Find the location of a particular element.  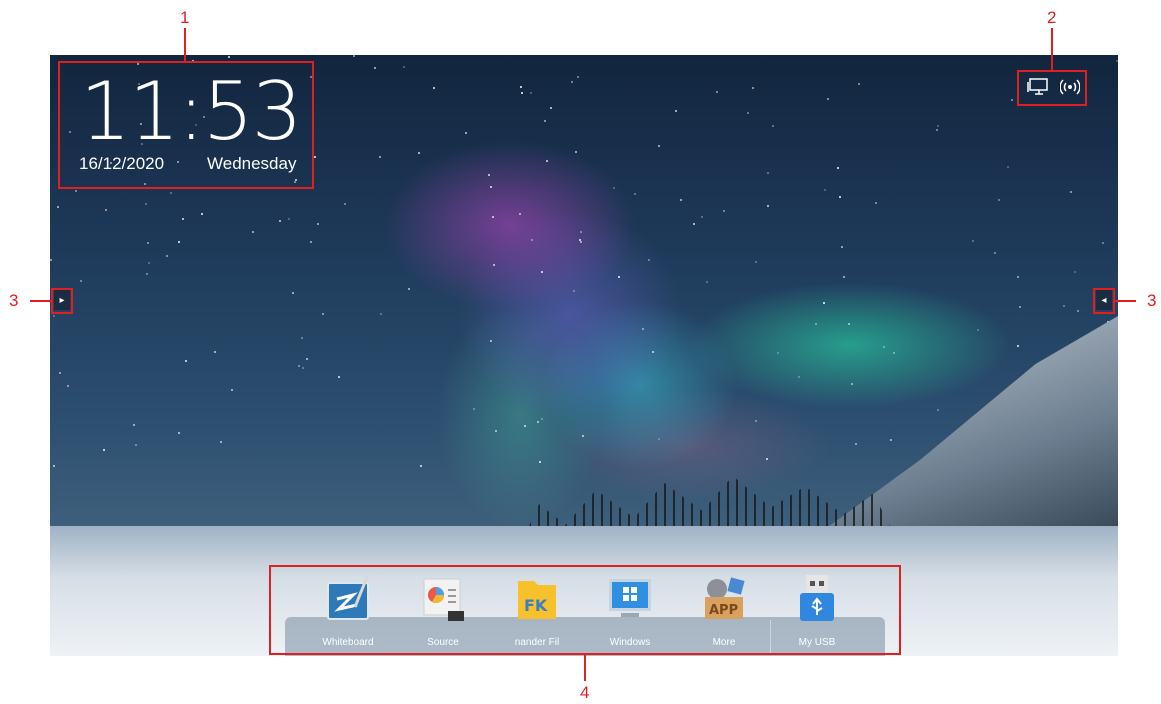

callout-2: 2 is located at coordinates (1052, 17).